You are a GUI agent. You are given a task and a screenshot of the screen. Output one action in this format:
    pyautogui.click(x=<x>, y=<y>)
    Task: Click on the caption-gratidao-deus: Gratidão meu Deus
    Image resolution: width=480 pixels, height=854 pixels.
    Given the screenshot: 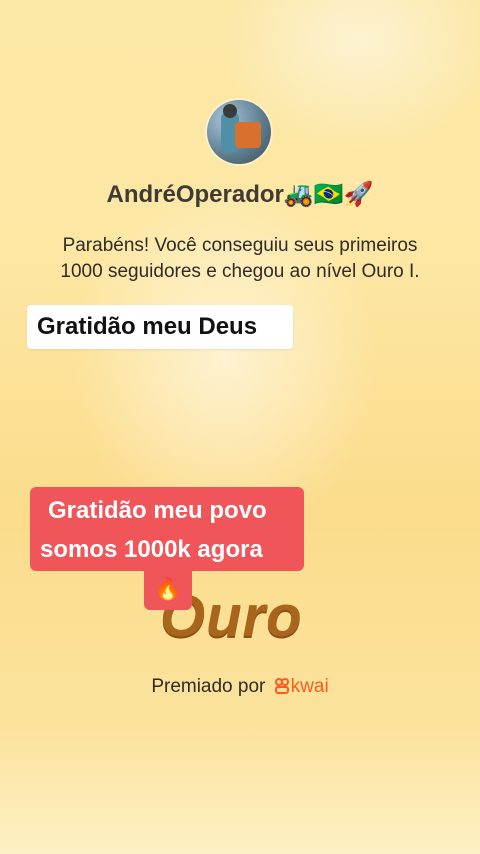 What is the action you would take?
    pyautogui.click(x=160, y=327)
    